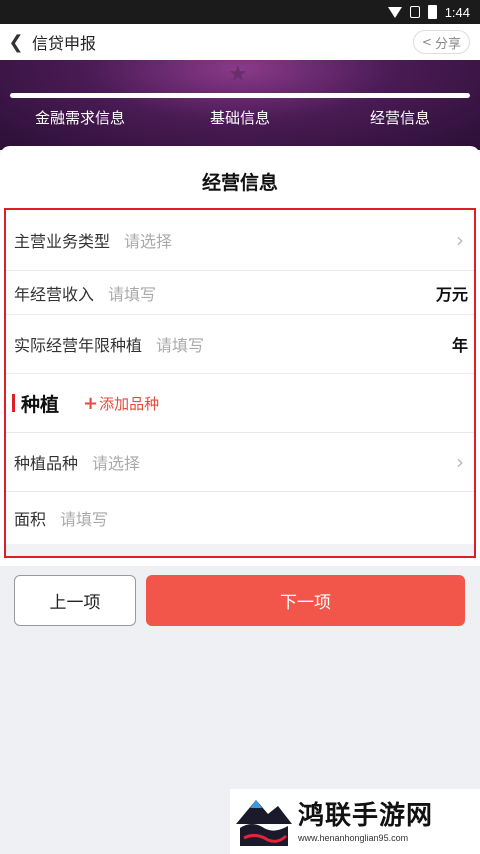  What do you see at coordinates (80, 117) in the screenshot?
I see `step-finance-demand: 金融需求信息` at bounding box center [80, 117].